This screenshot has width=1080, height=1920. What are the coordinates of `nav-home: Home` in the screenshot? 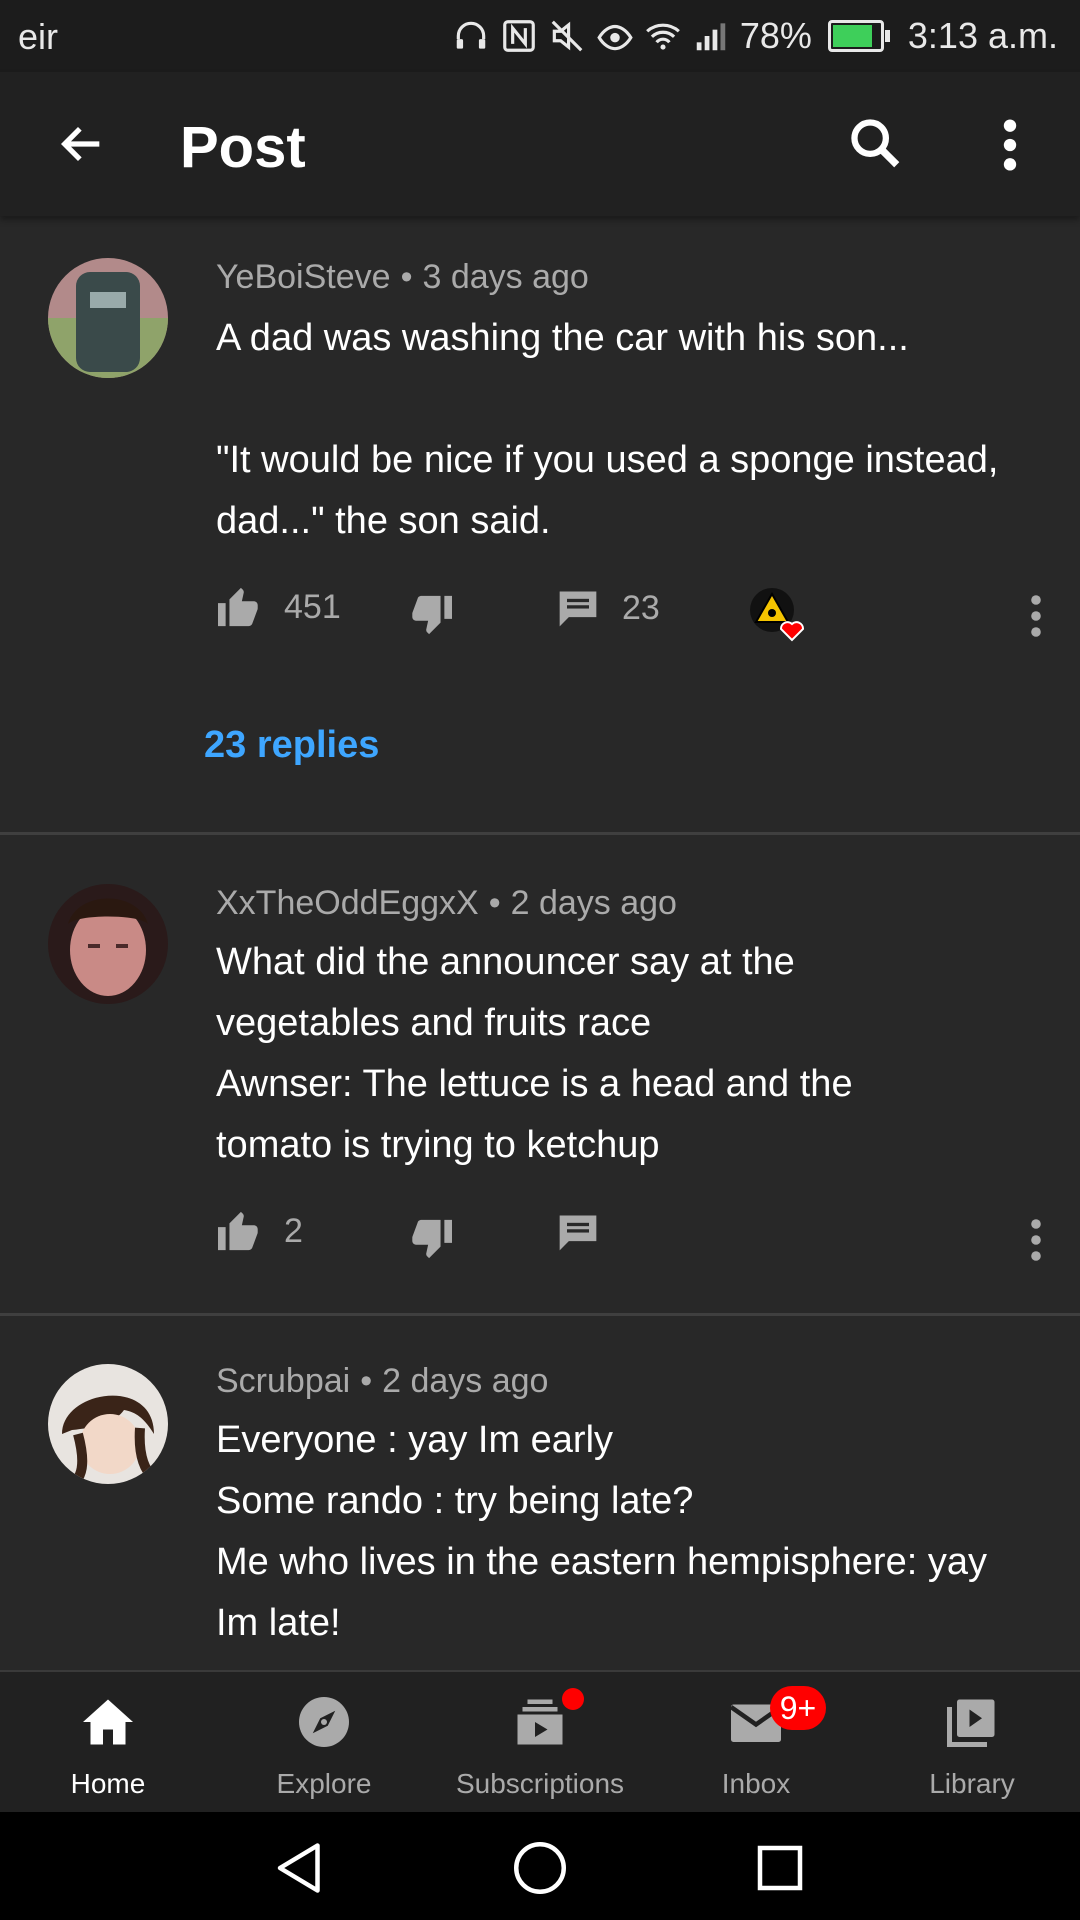 It's located at (108, 1743).